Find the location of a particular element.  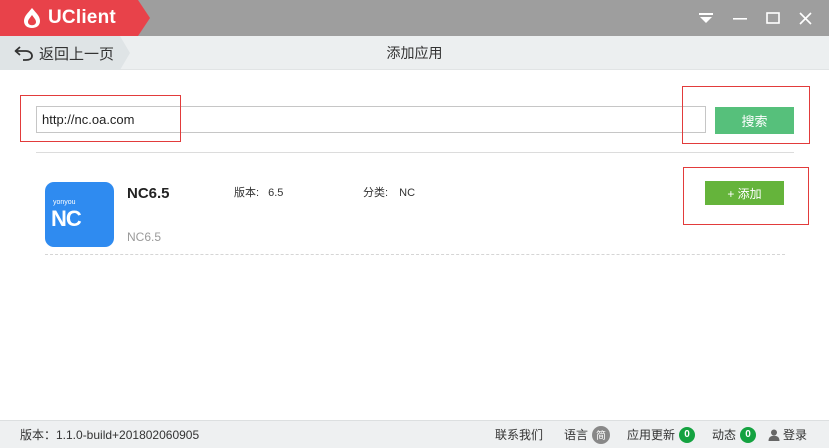

title-bar: UClient is located at coordinates (414, 18).